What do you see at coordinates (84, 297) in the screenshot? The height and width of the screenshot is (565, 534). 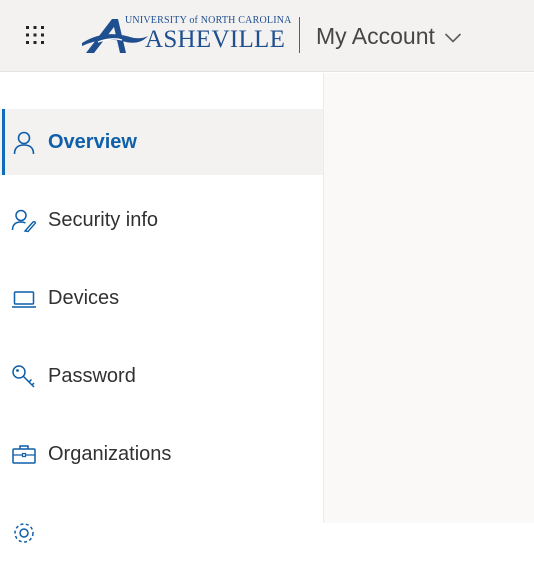 I see `nav-item-label: Devices` at bounding box center [84, 297].